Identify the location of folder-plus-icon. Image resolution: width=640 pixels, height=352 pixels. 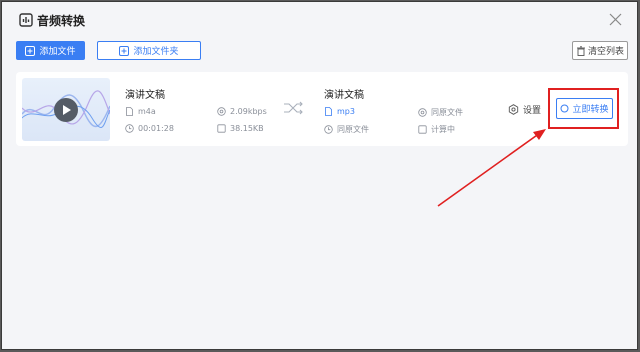
(124, 50).